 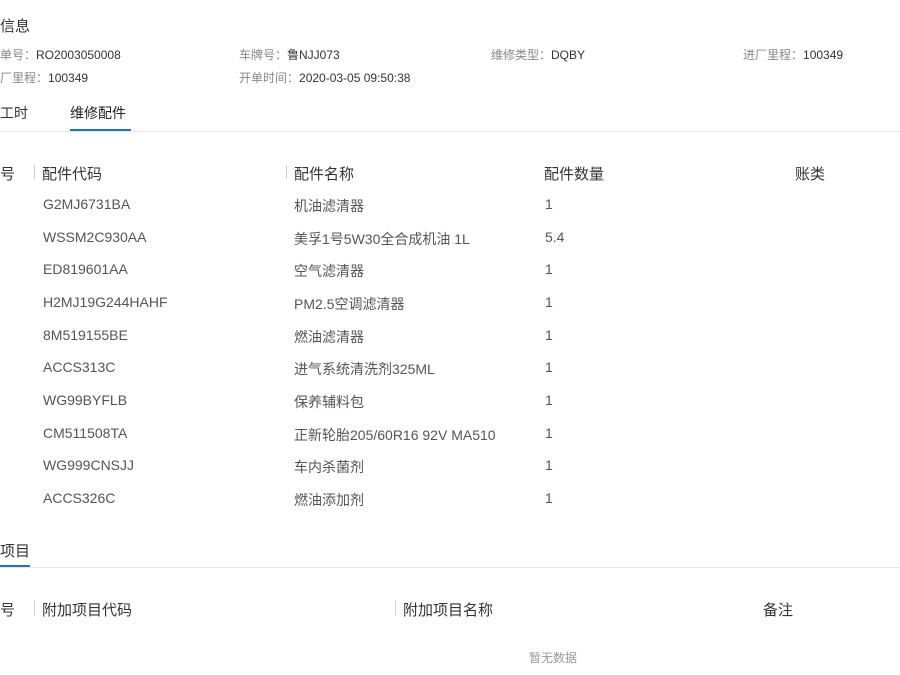 What do you see at coordinates (450, 567) in the screenshot?
I see `extra-section-divider` at bounding box center [450, 567].